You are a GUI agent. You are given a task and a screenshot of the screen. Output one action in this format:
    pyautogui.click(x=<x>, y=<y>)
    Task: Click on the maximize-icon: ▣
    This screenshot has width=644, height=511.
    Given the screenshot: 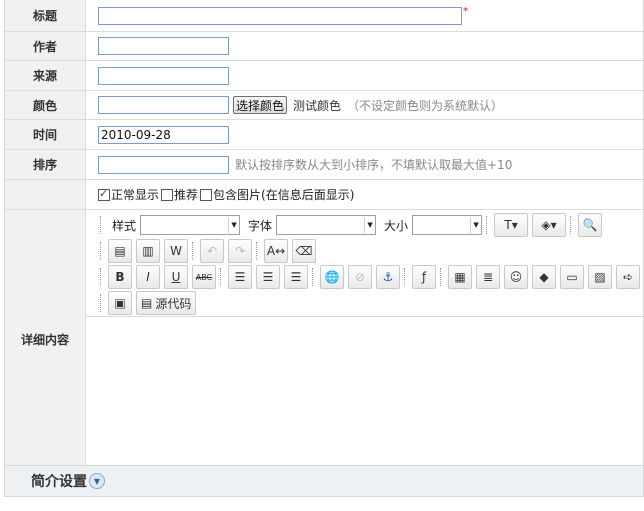 What is the action you would take?
    pyautogui.click(x=120, y=303)
    